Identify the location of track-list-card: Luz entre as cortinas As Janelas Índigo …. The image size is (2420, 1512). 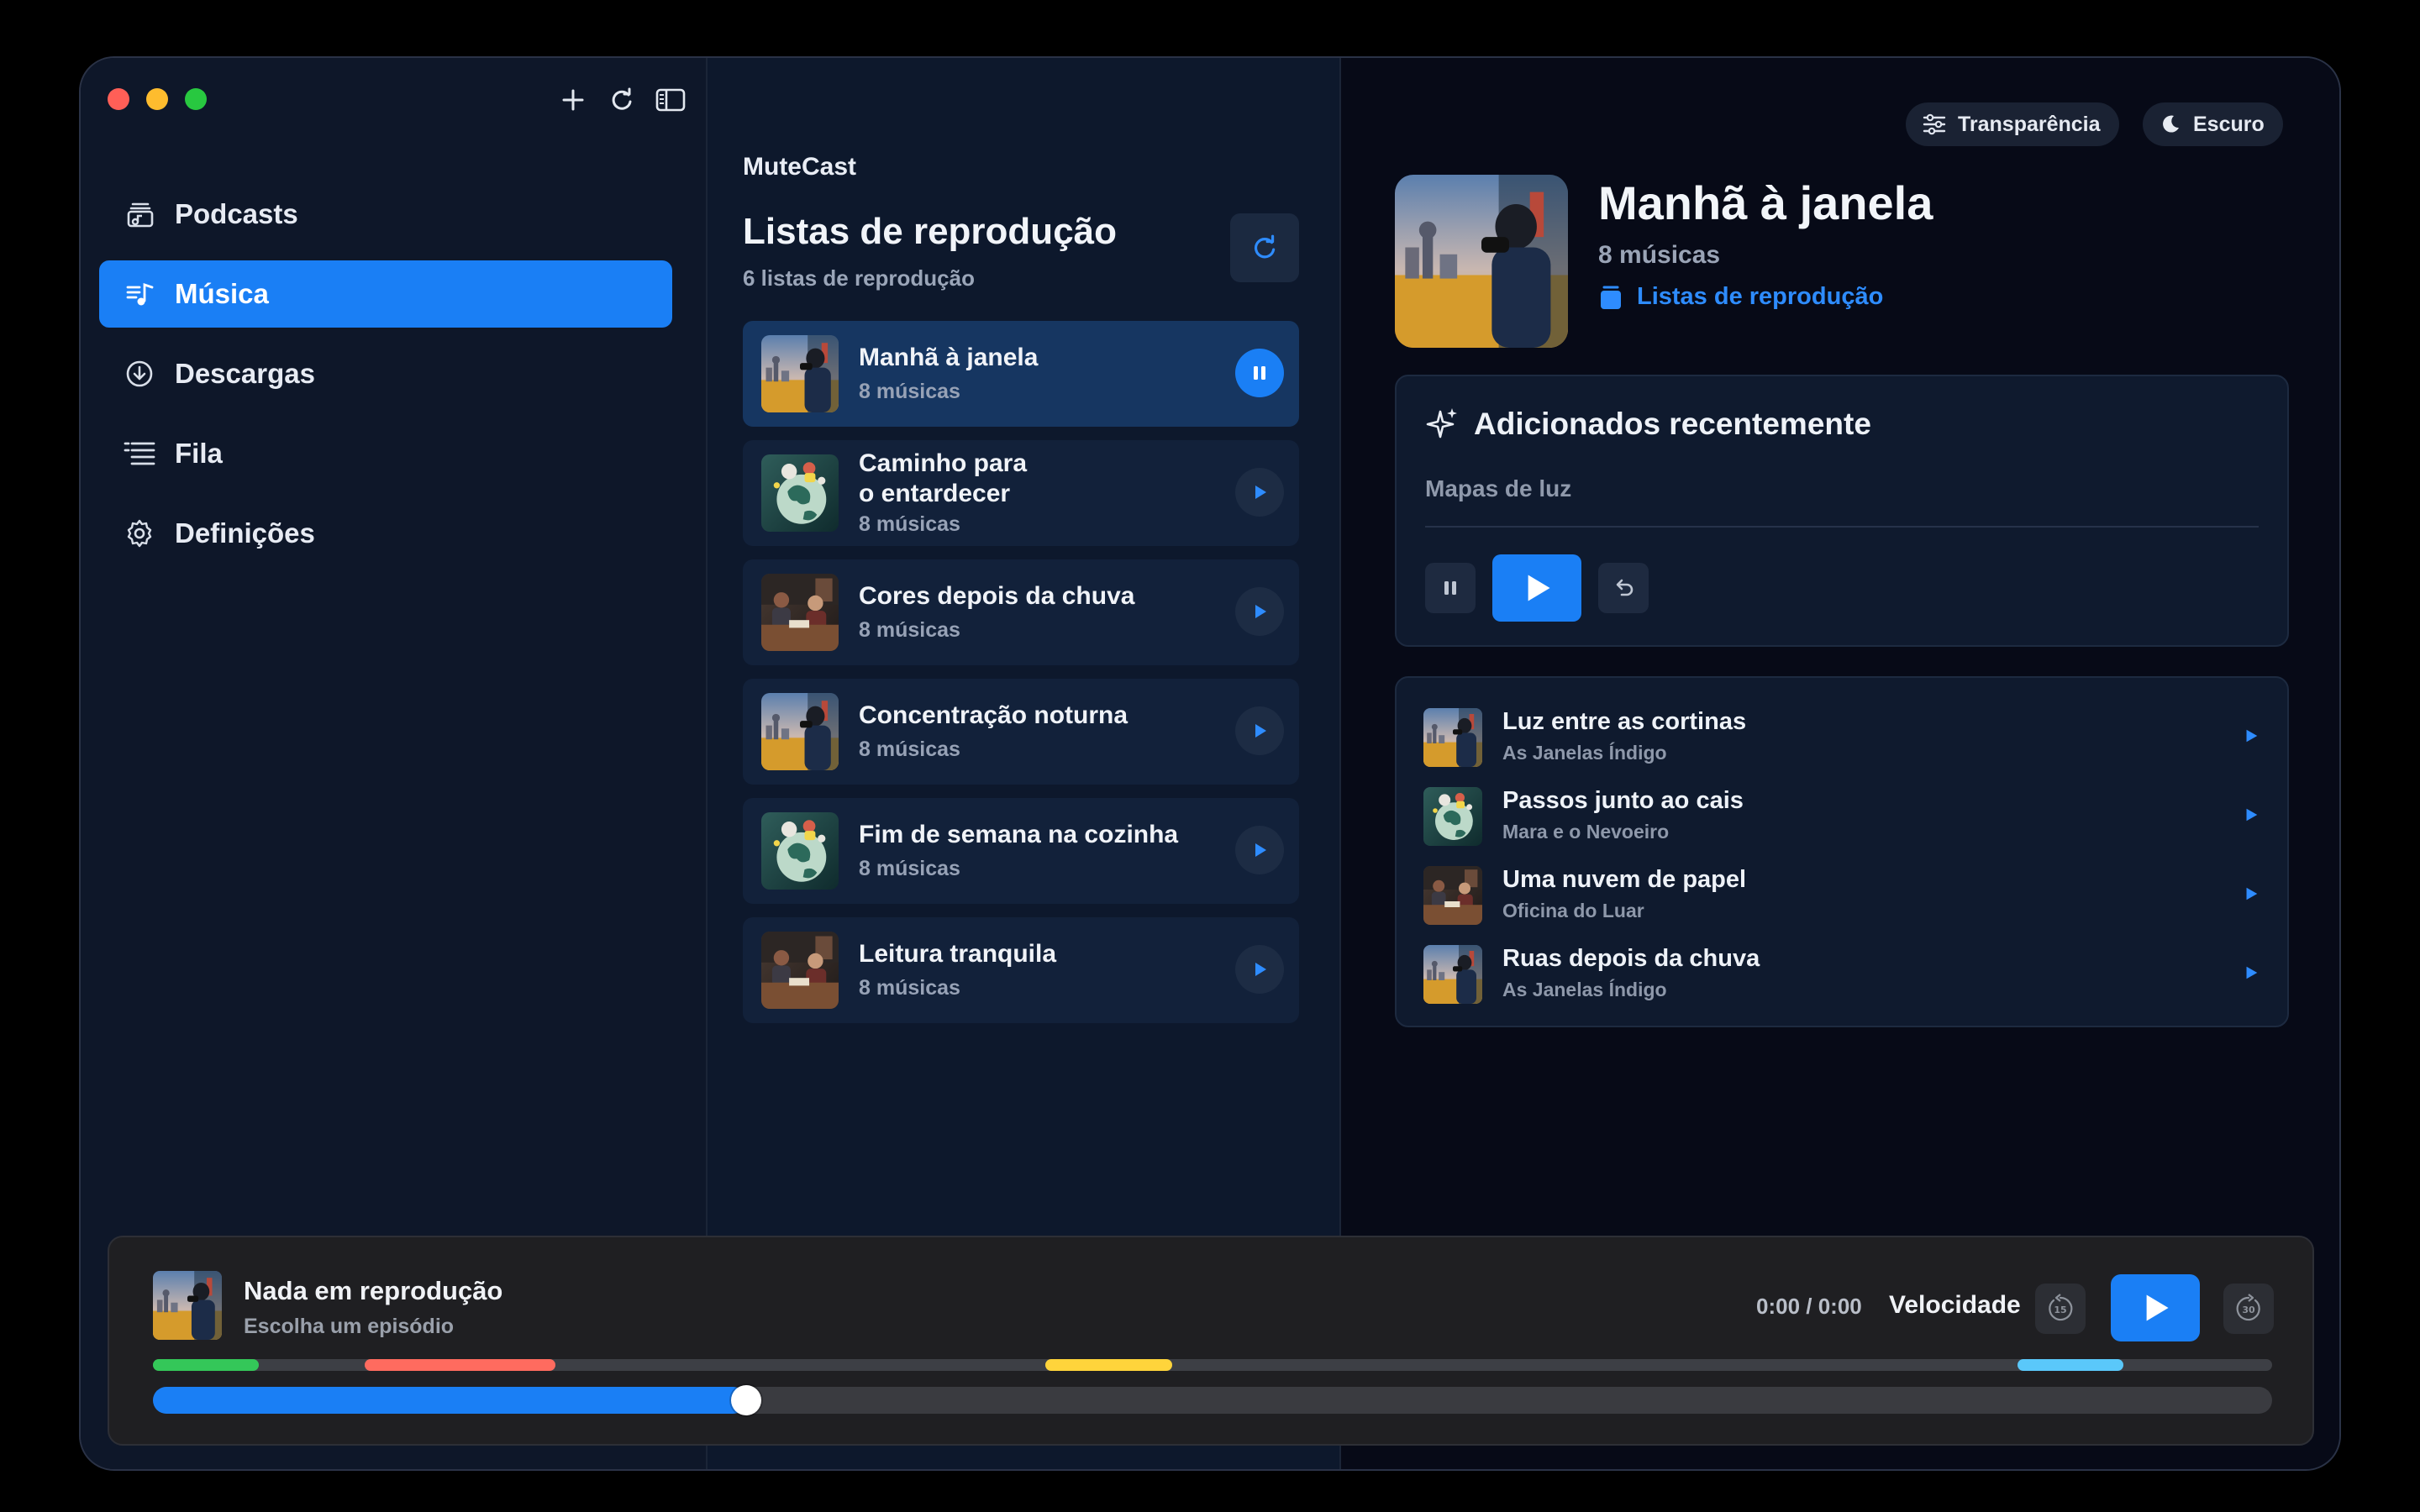
(1842, 851).